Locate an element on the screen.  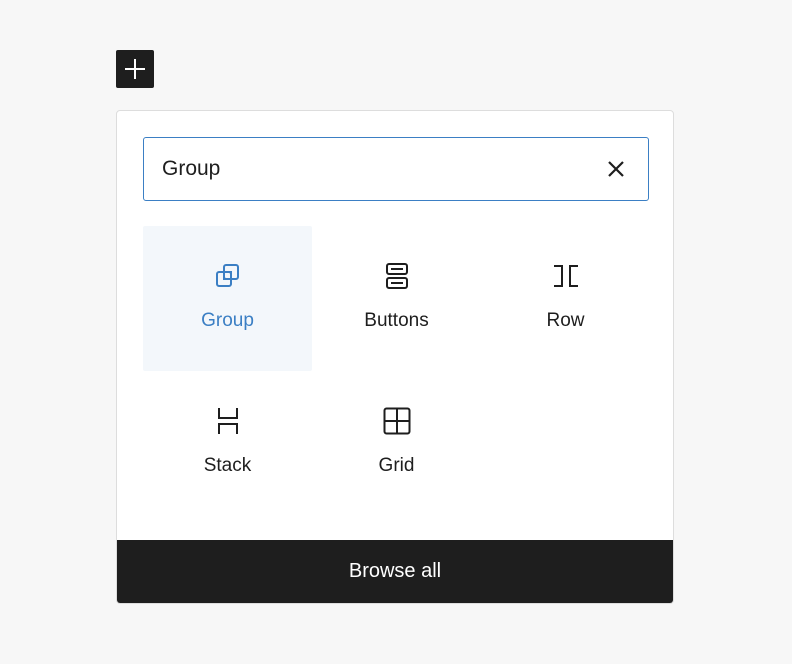
browse-all-button: Browse all is located at coordinates (395, 571).